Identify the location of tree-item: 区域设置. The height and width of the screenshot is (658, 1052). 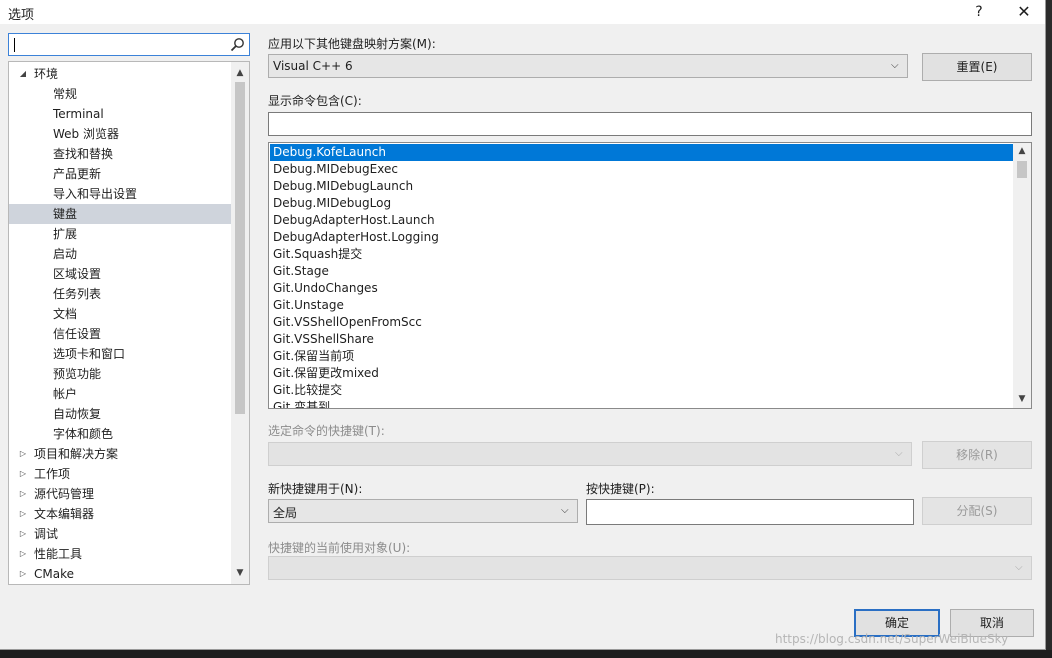
(120, 274).